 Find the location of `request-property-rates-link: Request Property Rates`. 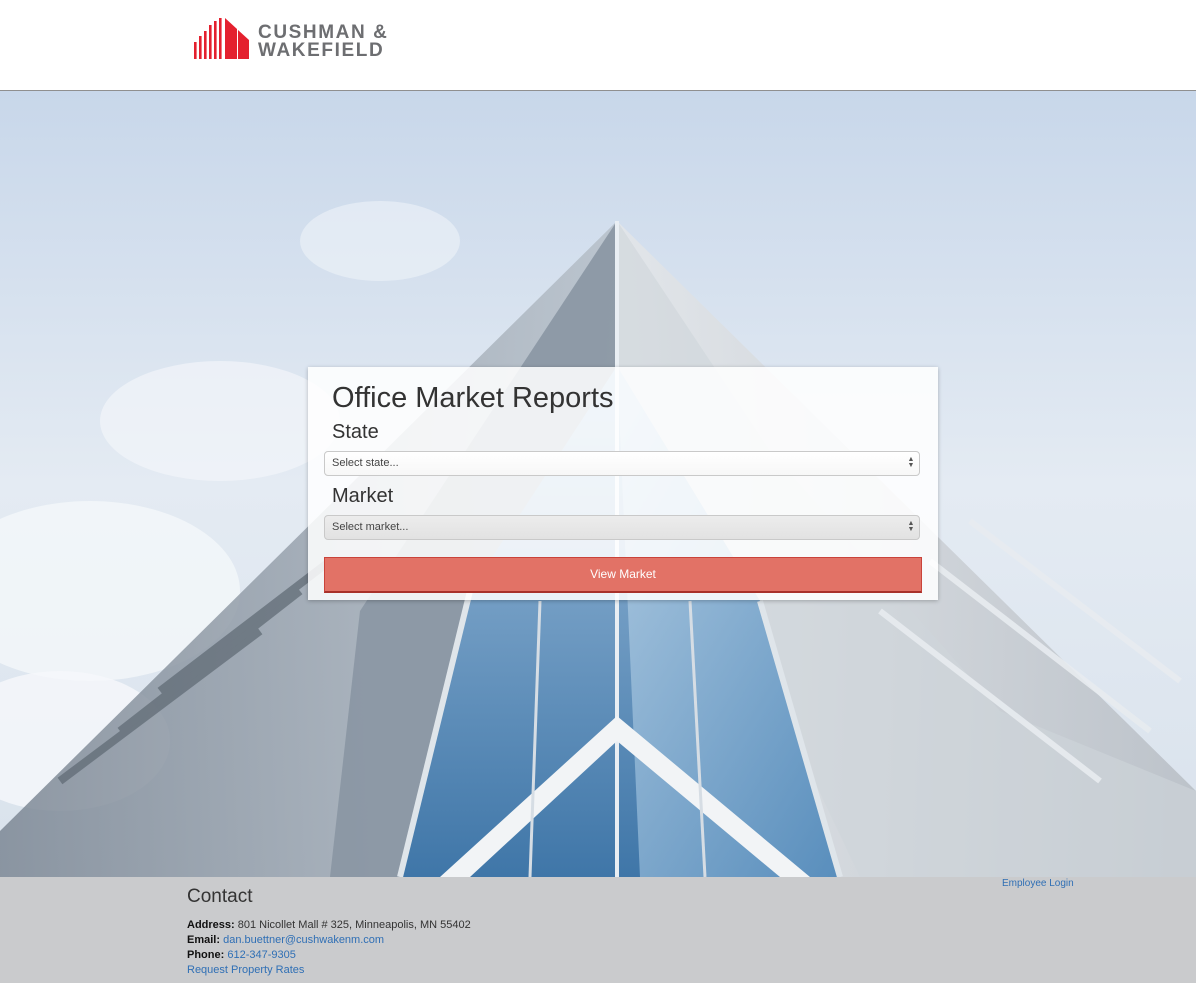

request-property-rates-link: Request Property Rates is located at coordinates (245, 970).